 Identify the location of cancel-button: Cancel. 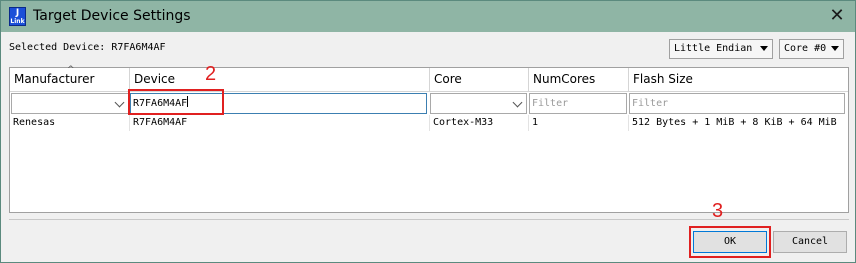
(810, 242).